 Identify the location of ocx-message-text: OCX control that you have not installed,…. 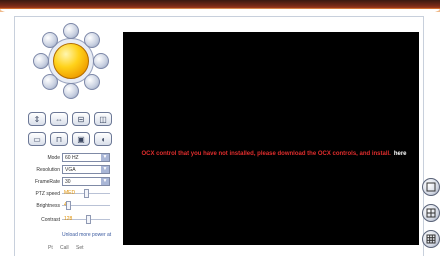
(266, 154).